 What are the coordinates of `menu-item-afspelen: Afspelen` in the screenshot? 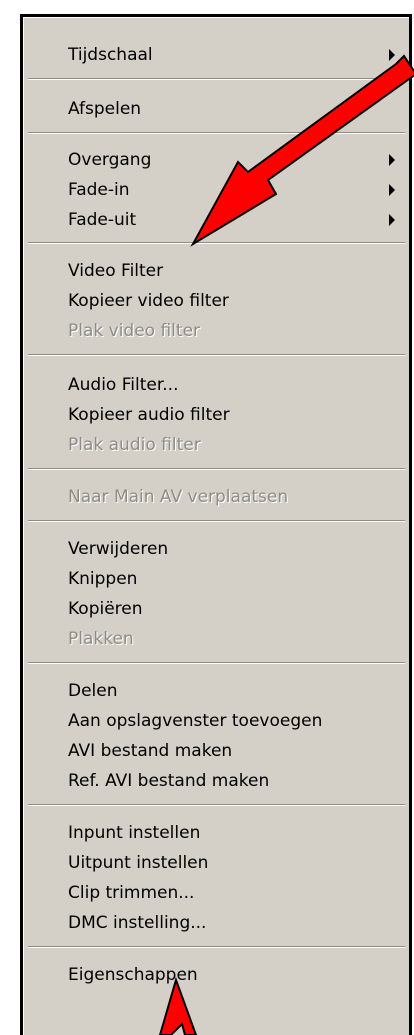 It's located at (233, 109).